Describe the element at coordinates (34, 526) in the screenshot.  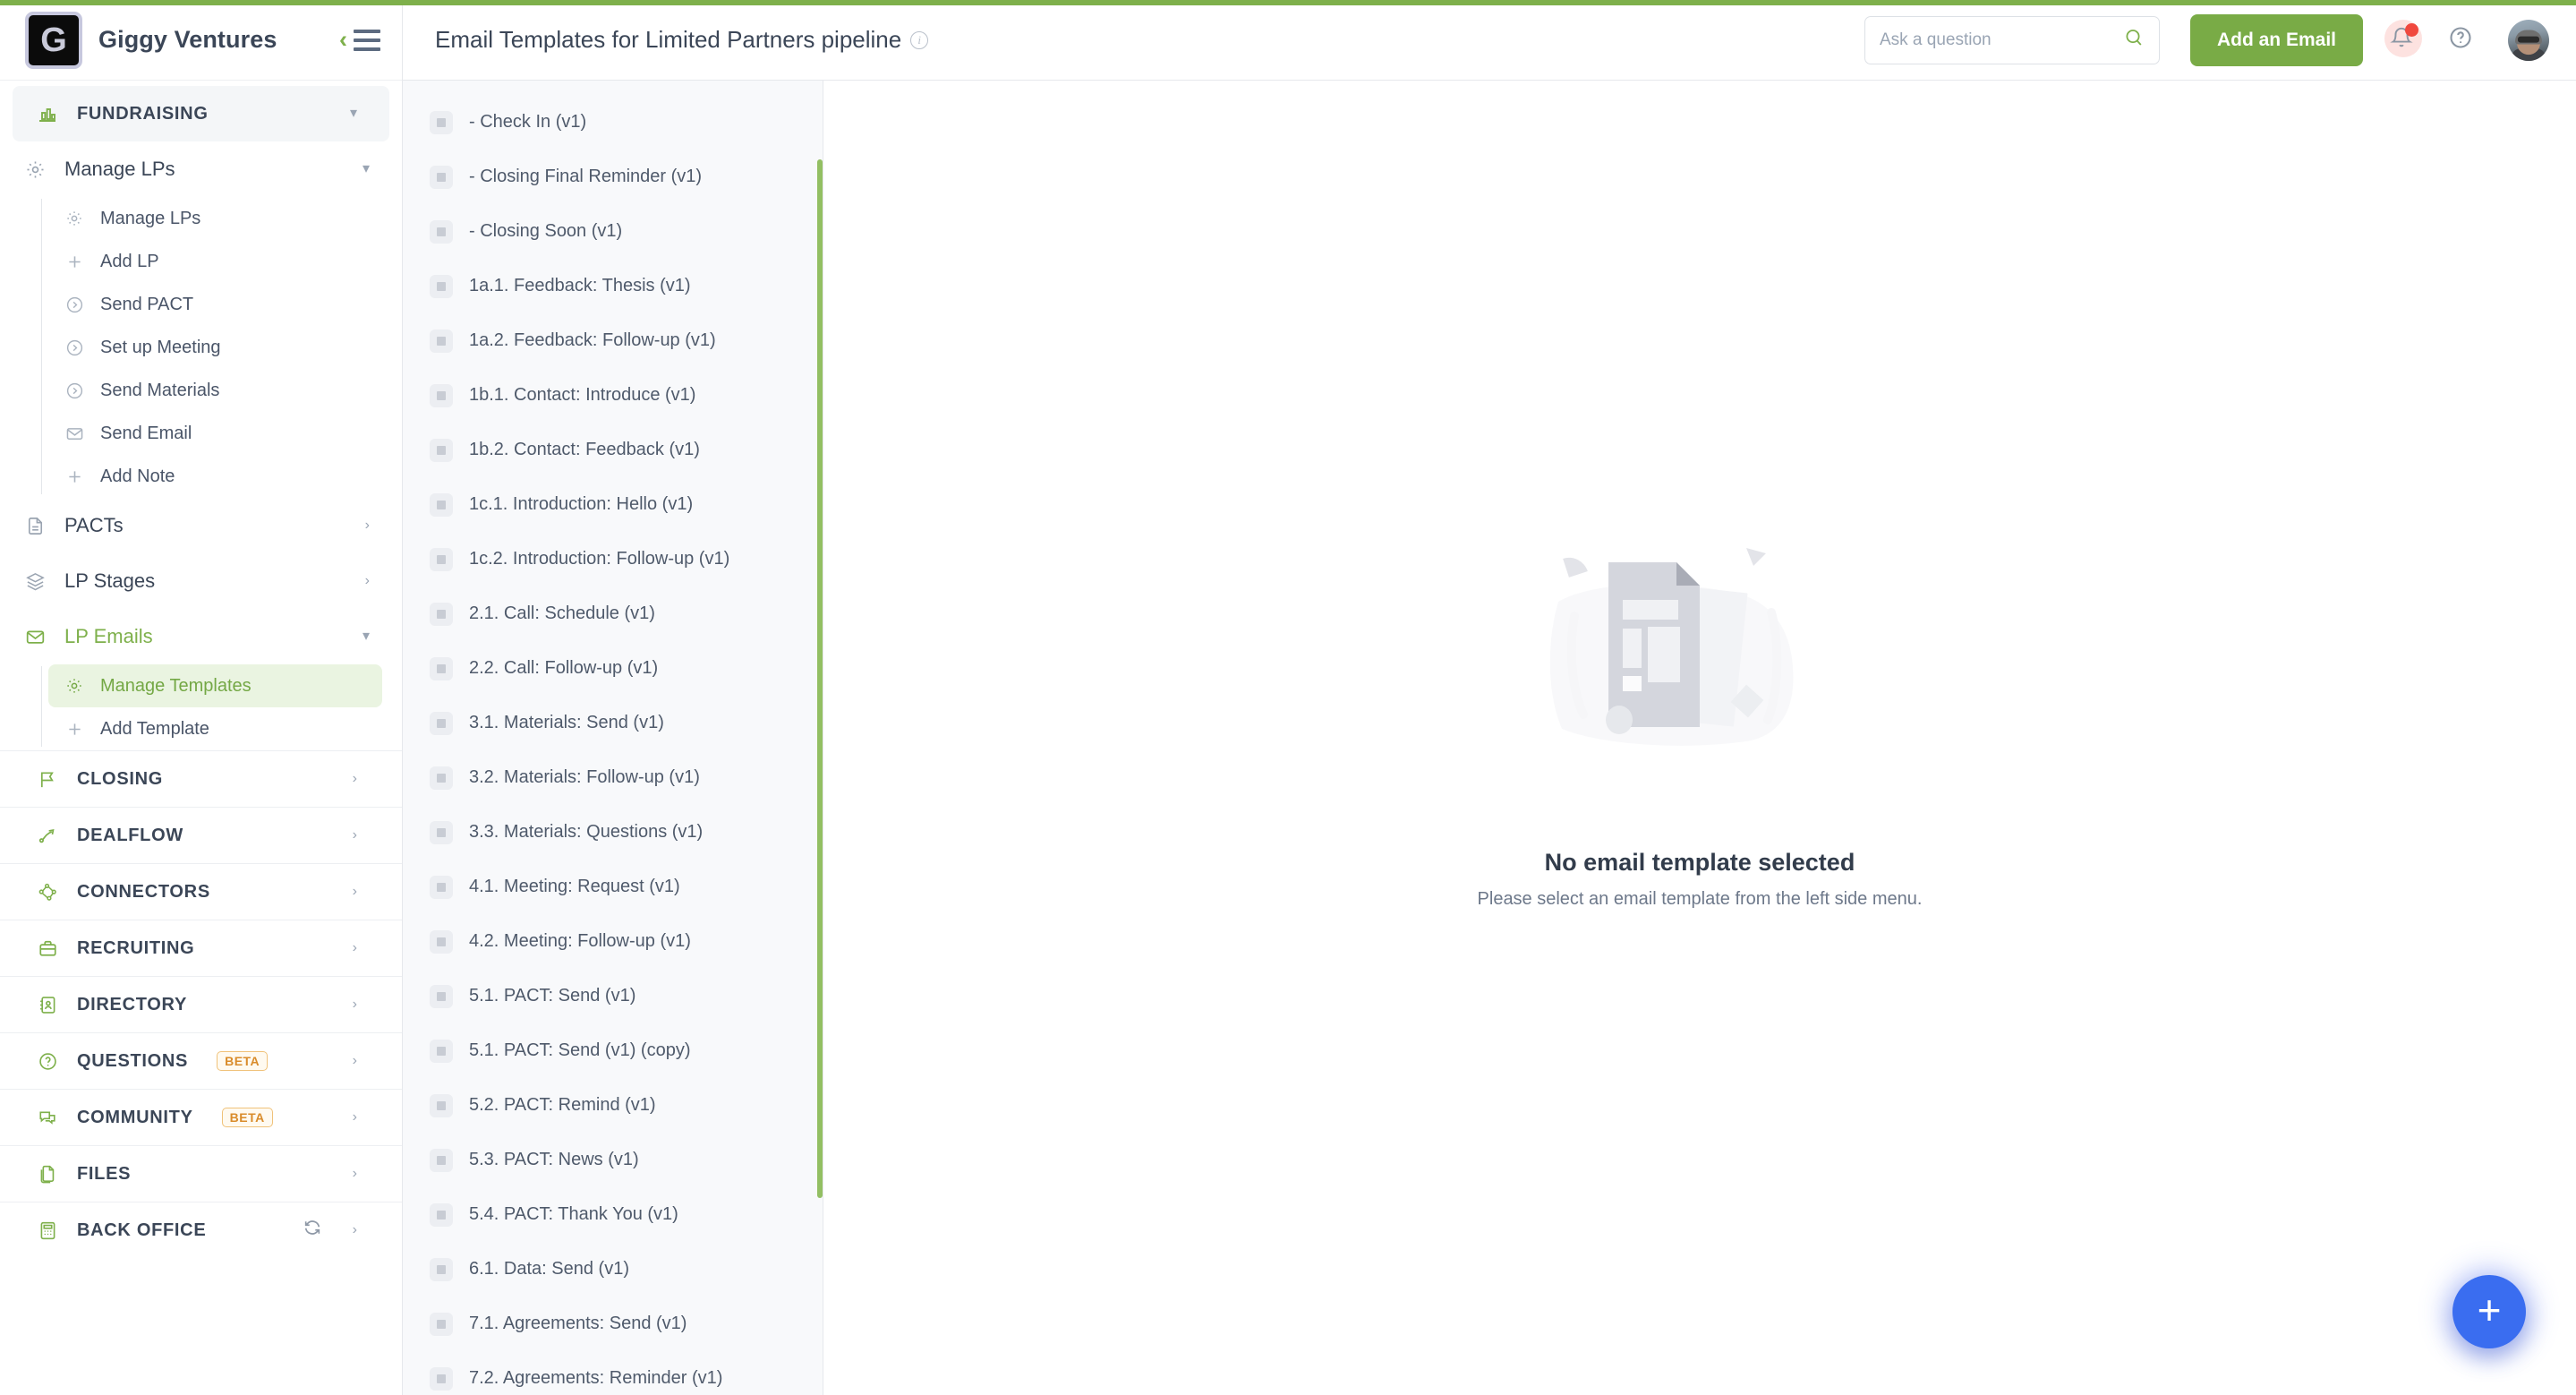
I see `document-icon` at that location.